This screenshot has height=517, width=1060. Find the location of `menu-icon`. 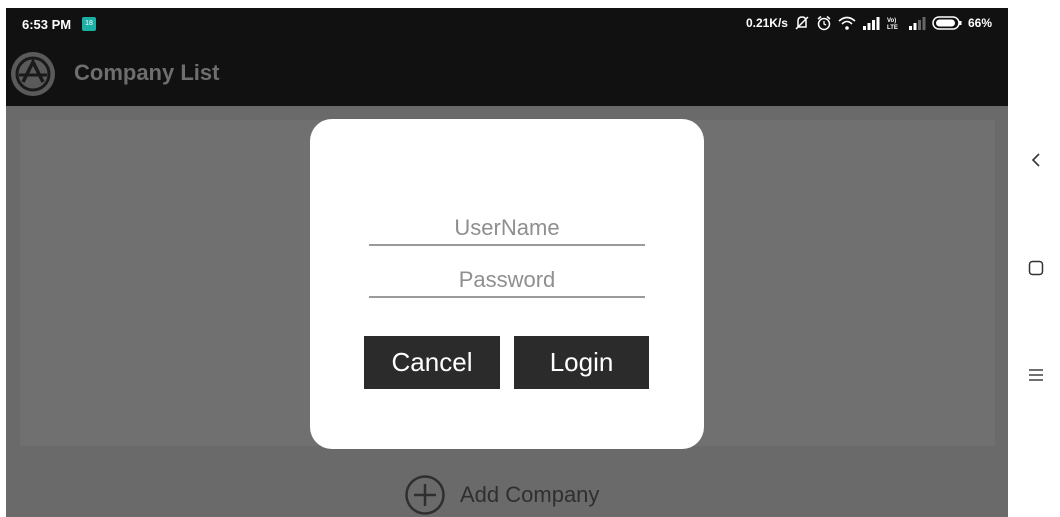

menu-icon is located at coordinates (1036, 375).